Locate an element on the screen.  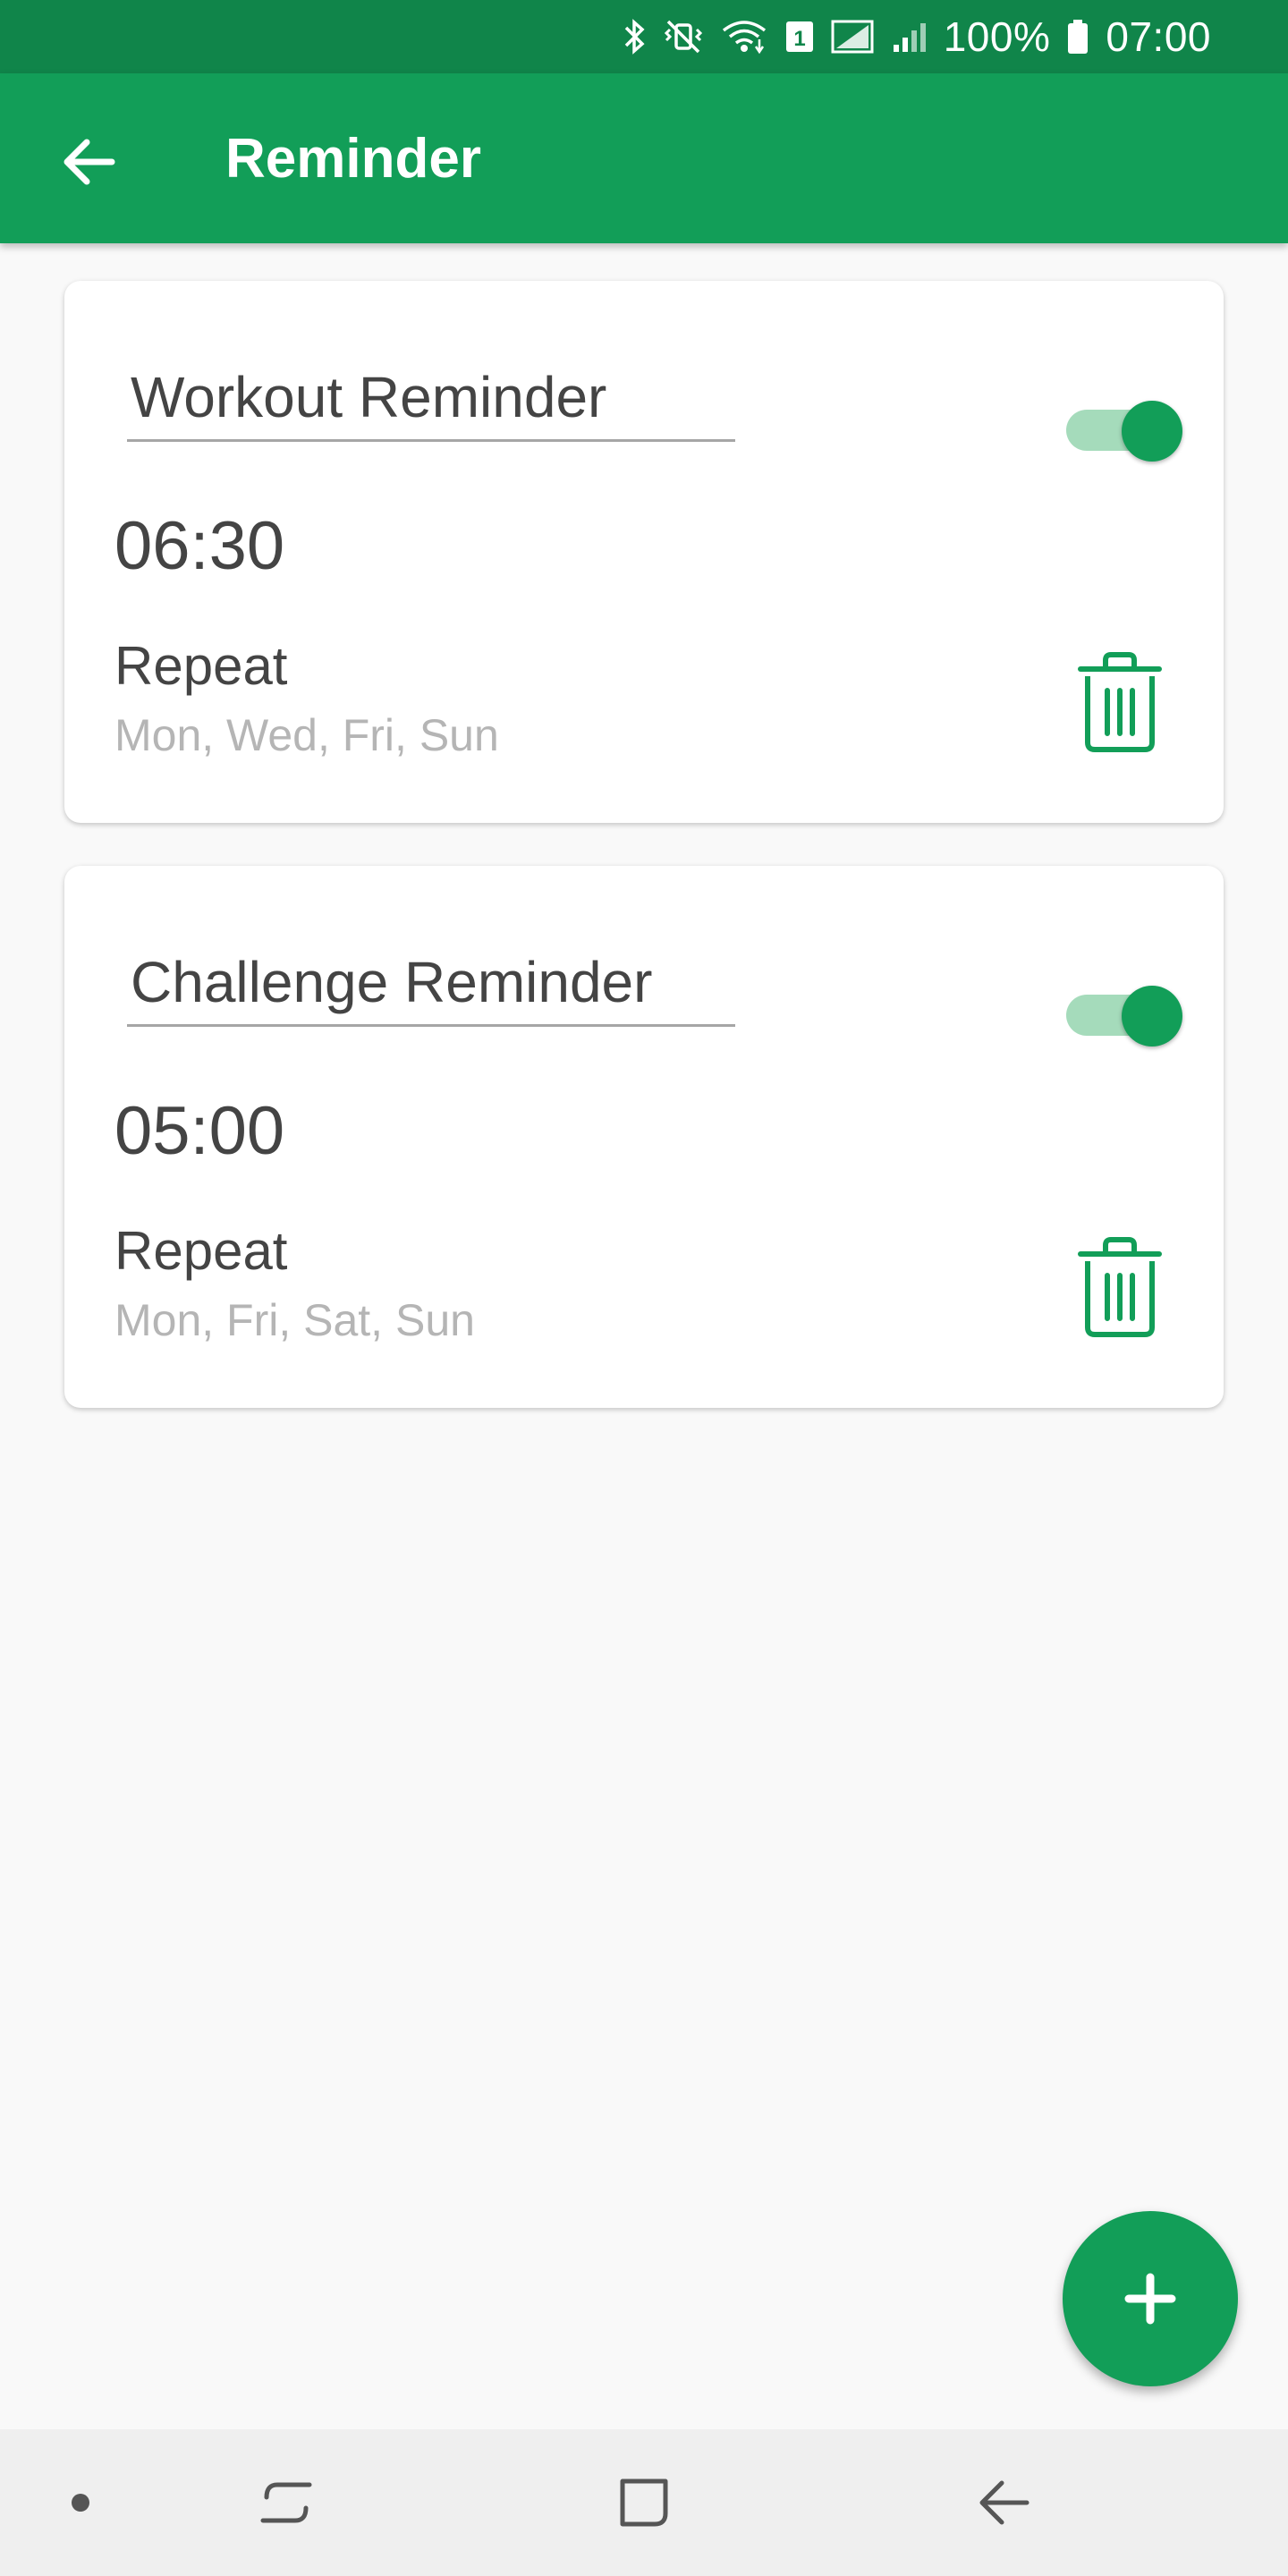
sim-1-icon: 1 is located at coordinates (799, 36).